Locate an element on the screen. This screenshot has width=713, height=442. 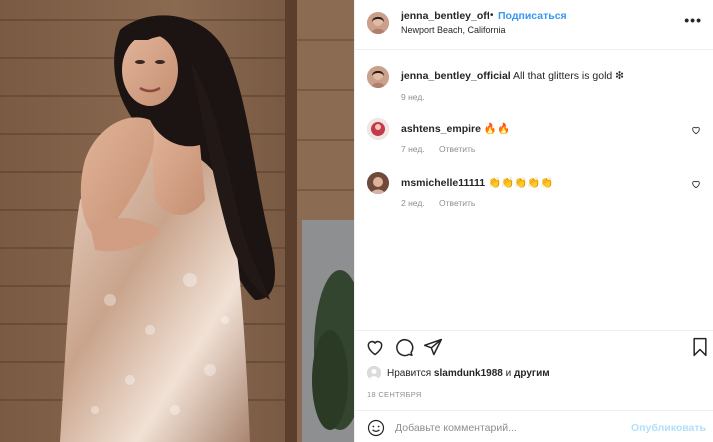
comment-body: 👏👏👏👏👏 is located at coordinates (521, 183).